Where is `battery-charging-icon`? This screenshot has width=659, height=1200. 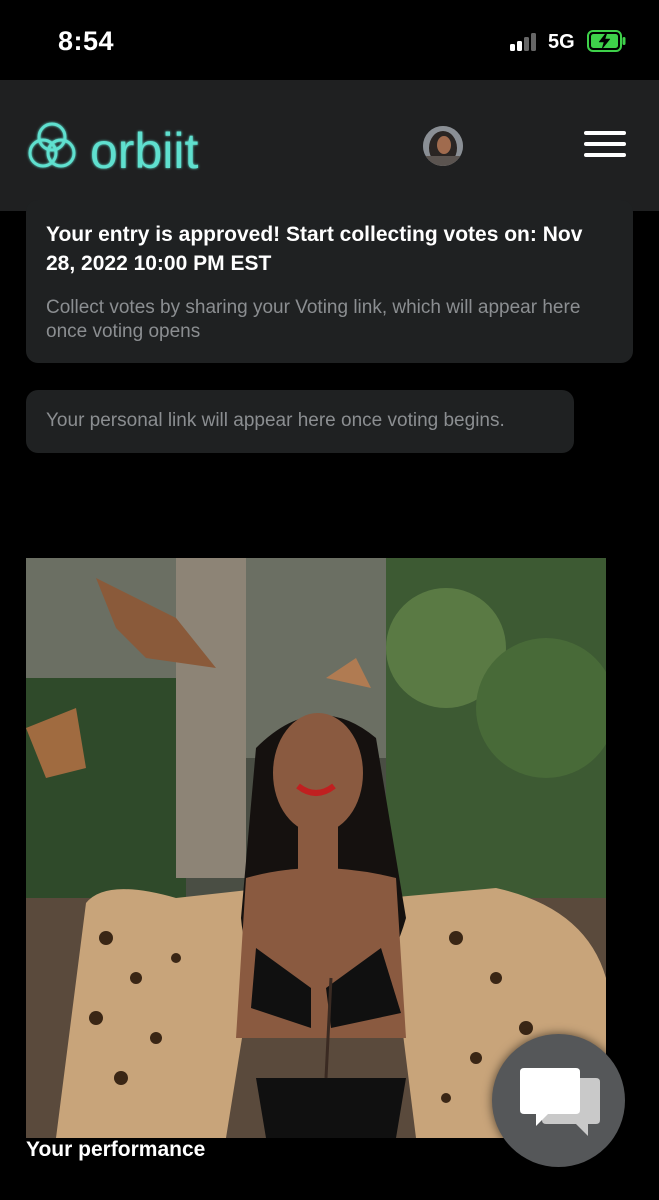 battery-charging-icon is located at coordinates (606, 41).